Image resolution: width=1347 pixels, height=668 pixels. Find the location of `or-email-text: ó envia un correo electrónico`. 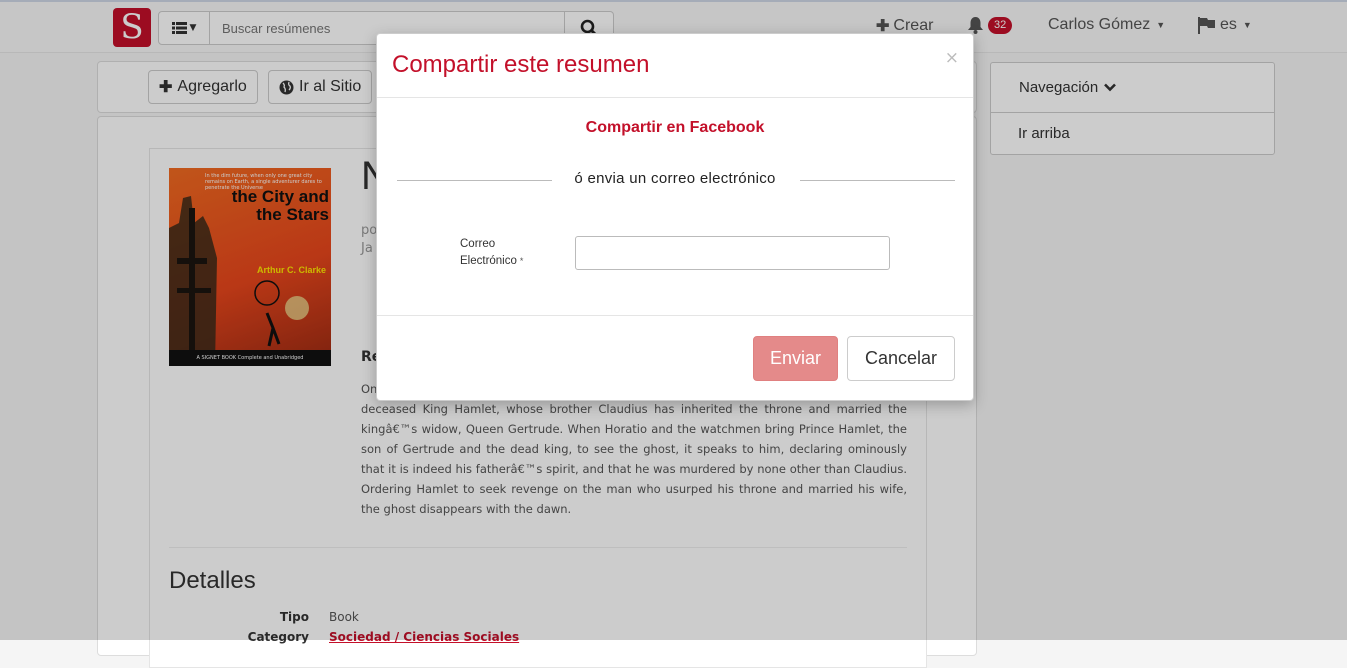

or-email-text: ó envia un correo electrónico is located at coordinates (675, 178).